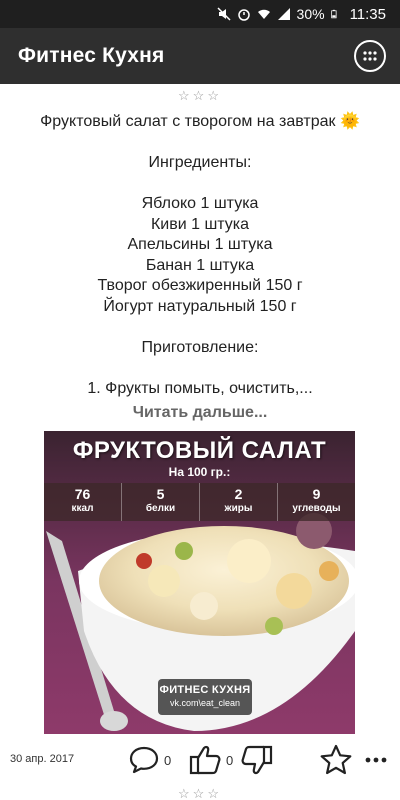 Image resolution: width=400 pixels, height=800 pixels. Describe the element at coordinates (224, 14) in the screenshot. I see `mute-icon` at that location.